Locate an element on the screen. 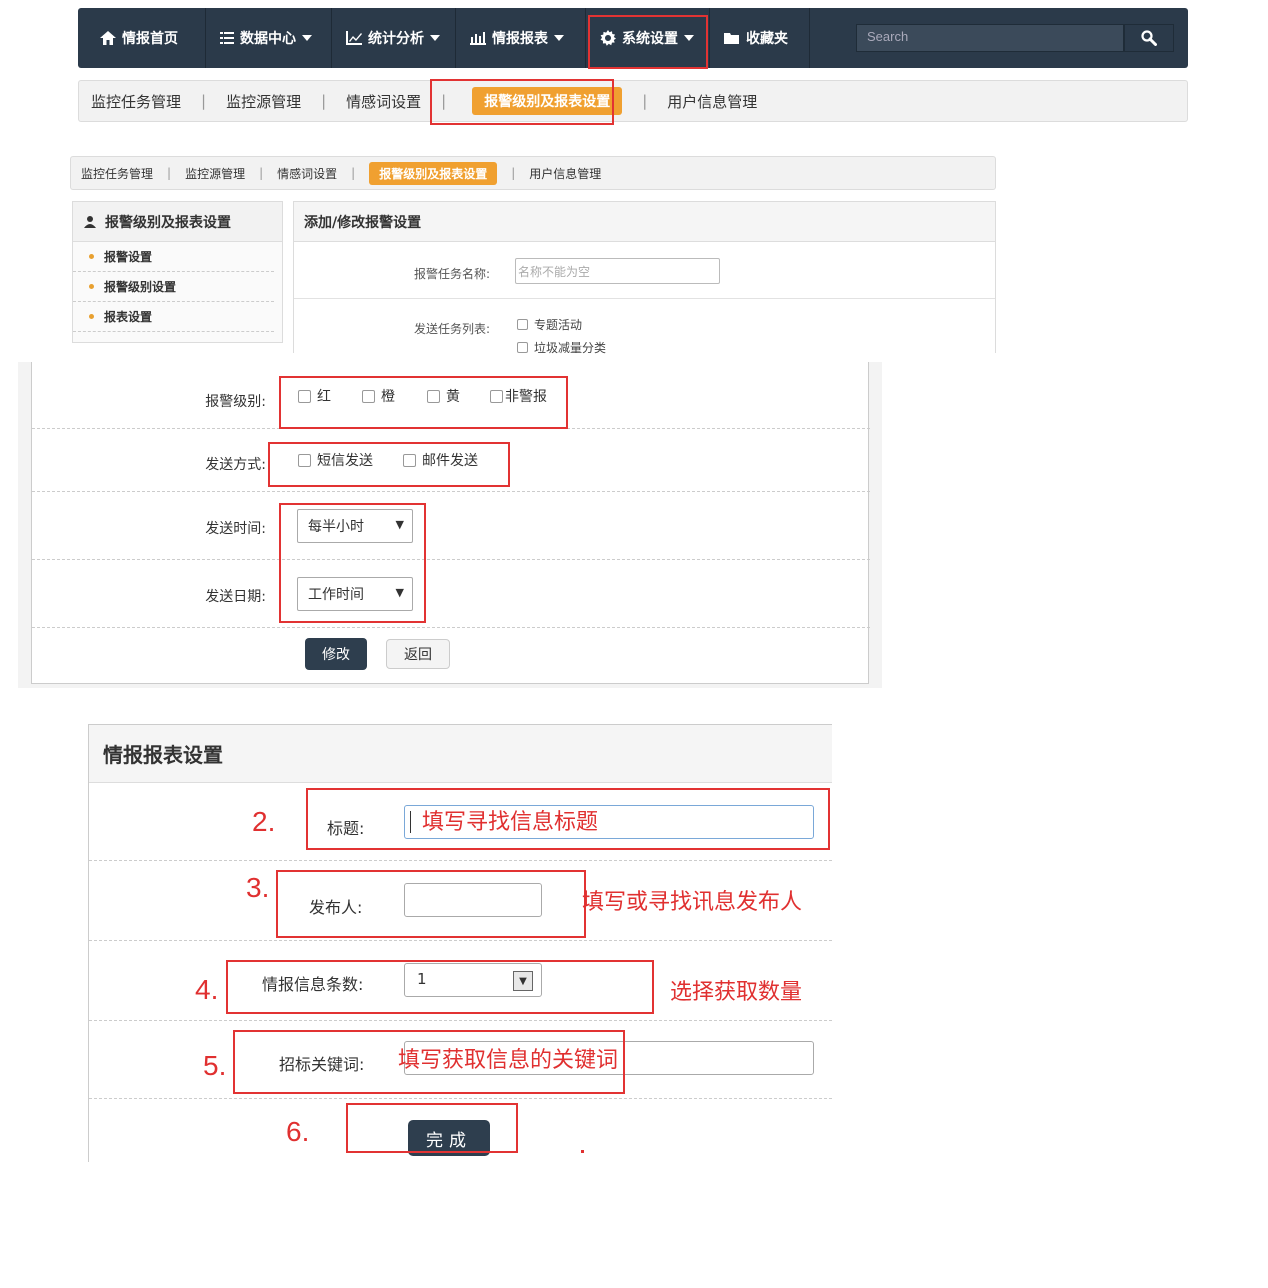 The width and height of the screenshot is (1268, 1288). report-settings-title: 情报报表设置 is located at coordinates (460, 754).